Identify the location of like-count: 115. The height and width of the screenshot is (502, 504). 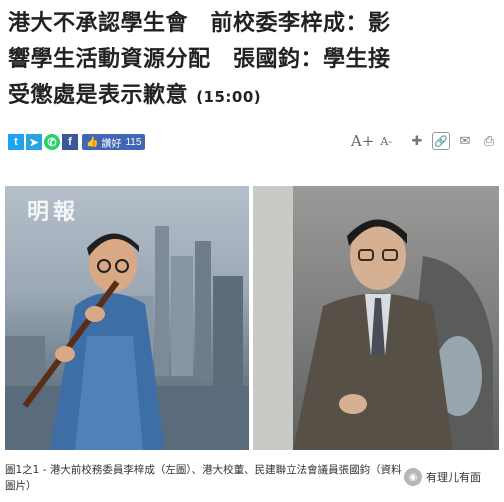
(133, 142).